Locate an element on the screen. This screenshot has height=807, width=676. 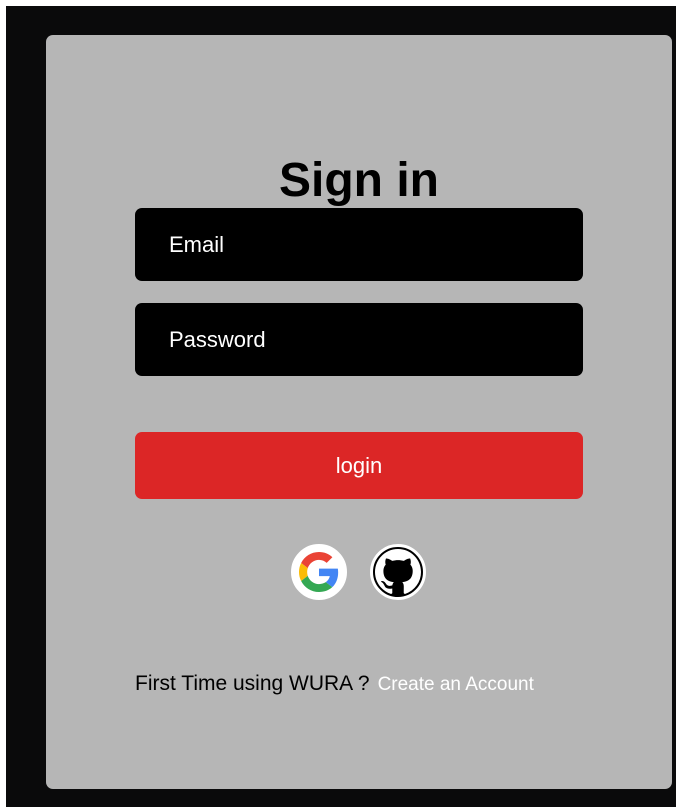
google-sign-in-button is located at coordinates (319, 572).